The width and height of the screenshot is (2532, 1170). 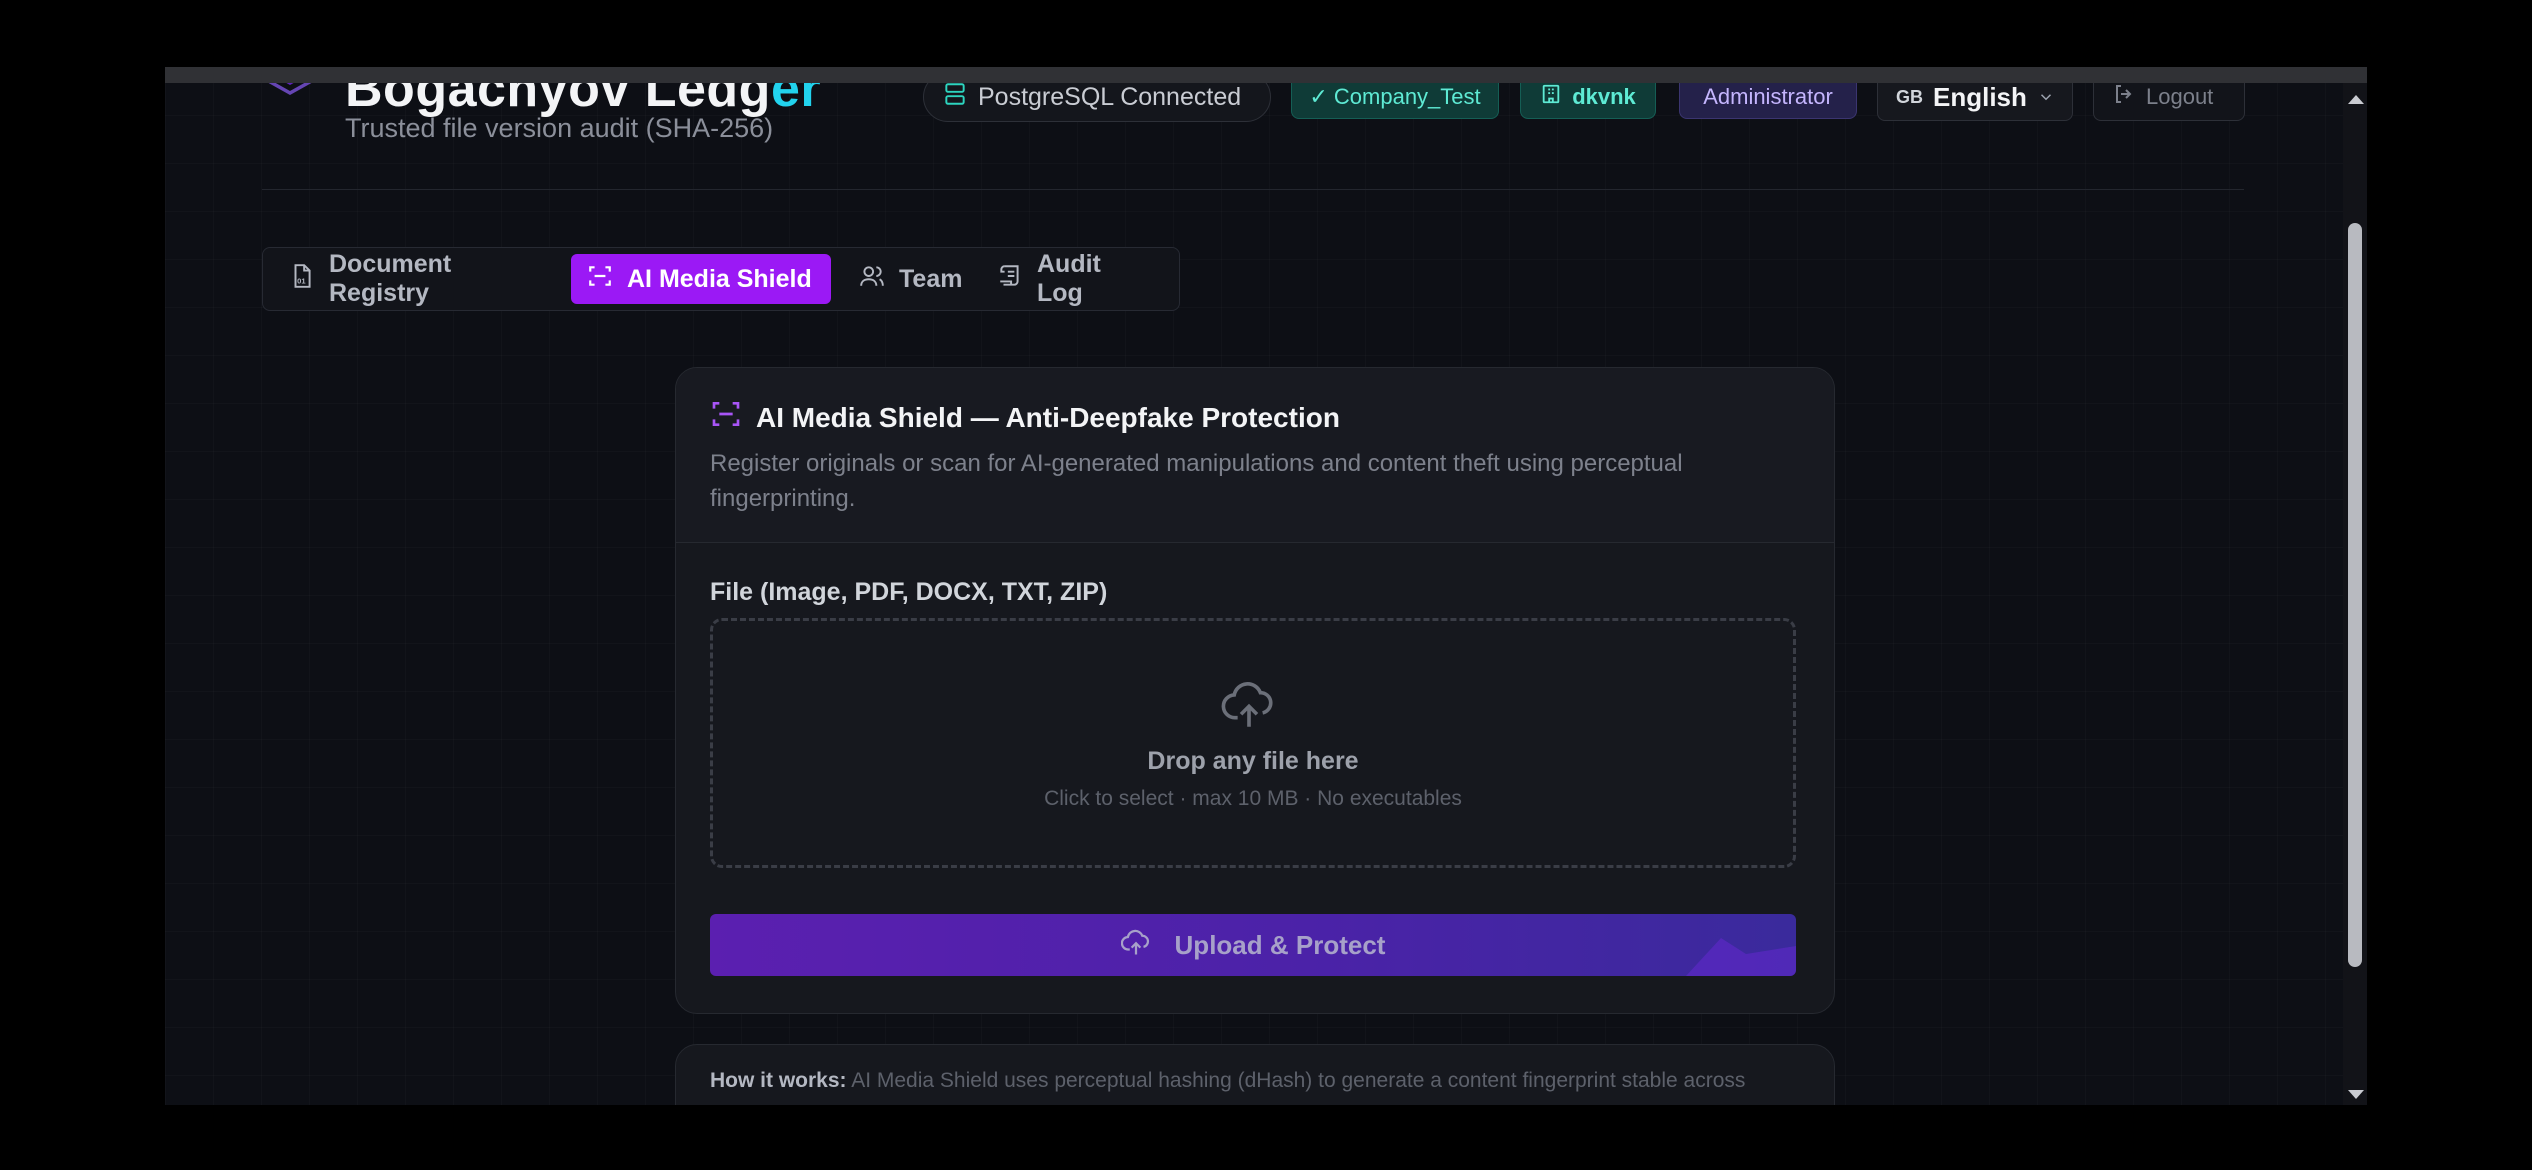 I want to click on button-decoration, so click(x=1741, y=957).